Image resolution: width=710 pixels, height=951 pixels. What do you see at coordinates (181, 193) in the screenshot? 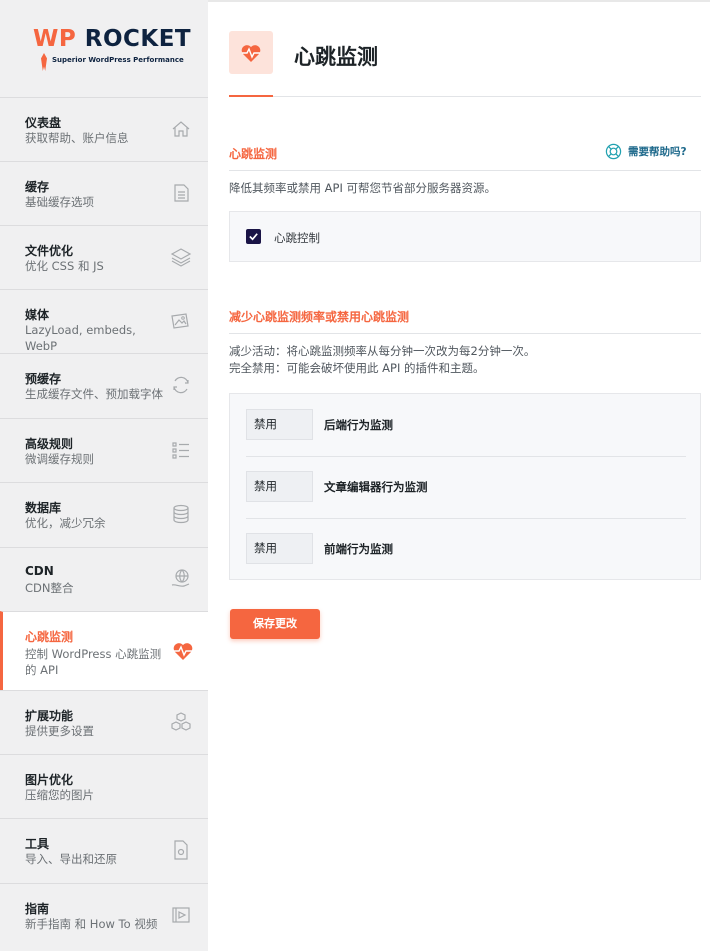
I see `document-icon` at bounding box center [181, 193].